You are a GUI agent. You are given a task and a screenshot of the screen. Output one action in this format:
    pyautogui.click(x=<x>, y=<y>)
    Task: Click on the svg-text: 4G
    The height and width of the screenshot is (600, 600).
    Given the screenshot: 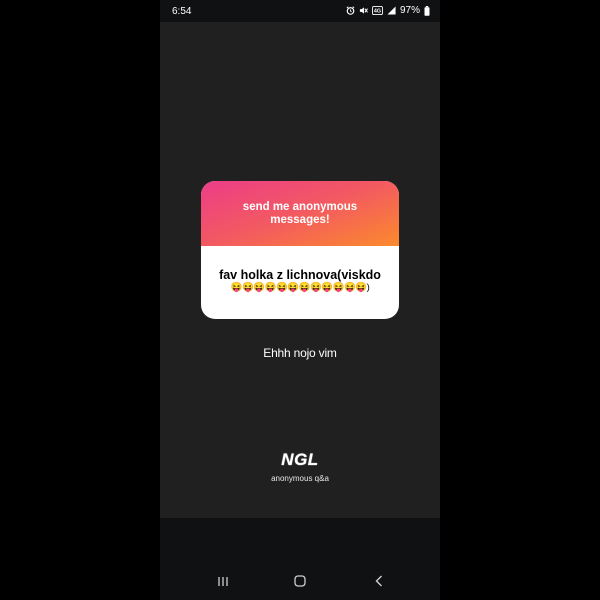 What is the action you would take?
    pyautogui.click(x=377, y=12)
    